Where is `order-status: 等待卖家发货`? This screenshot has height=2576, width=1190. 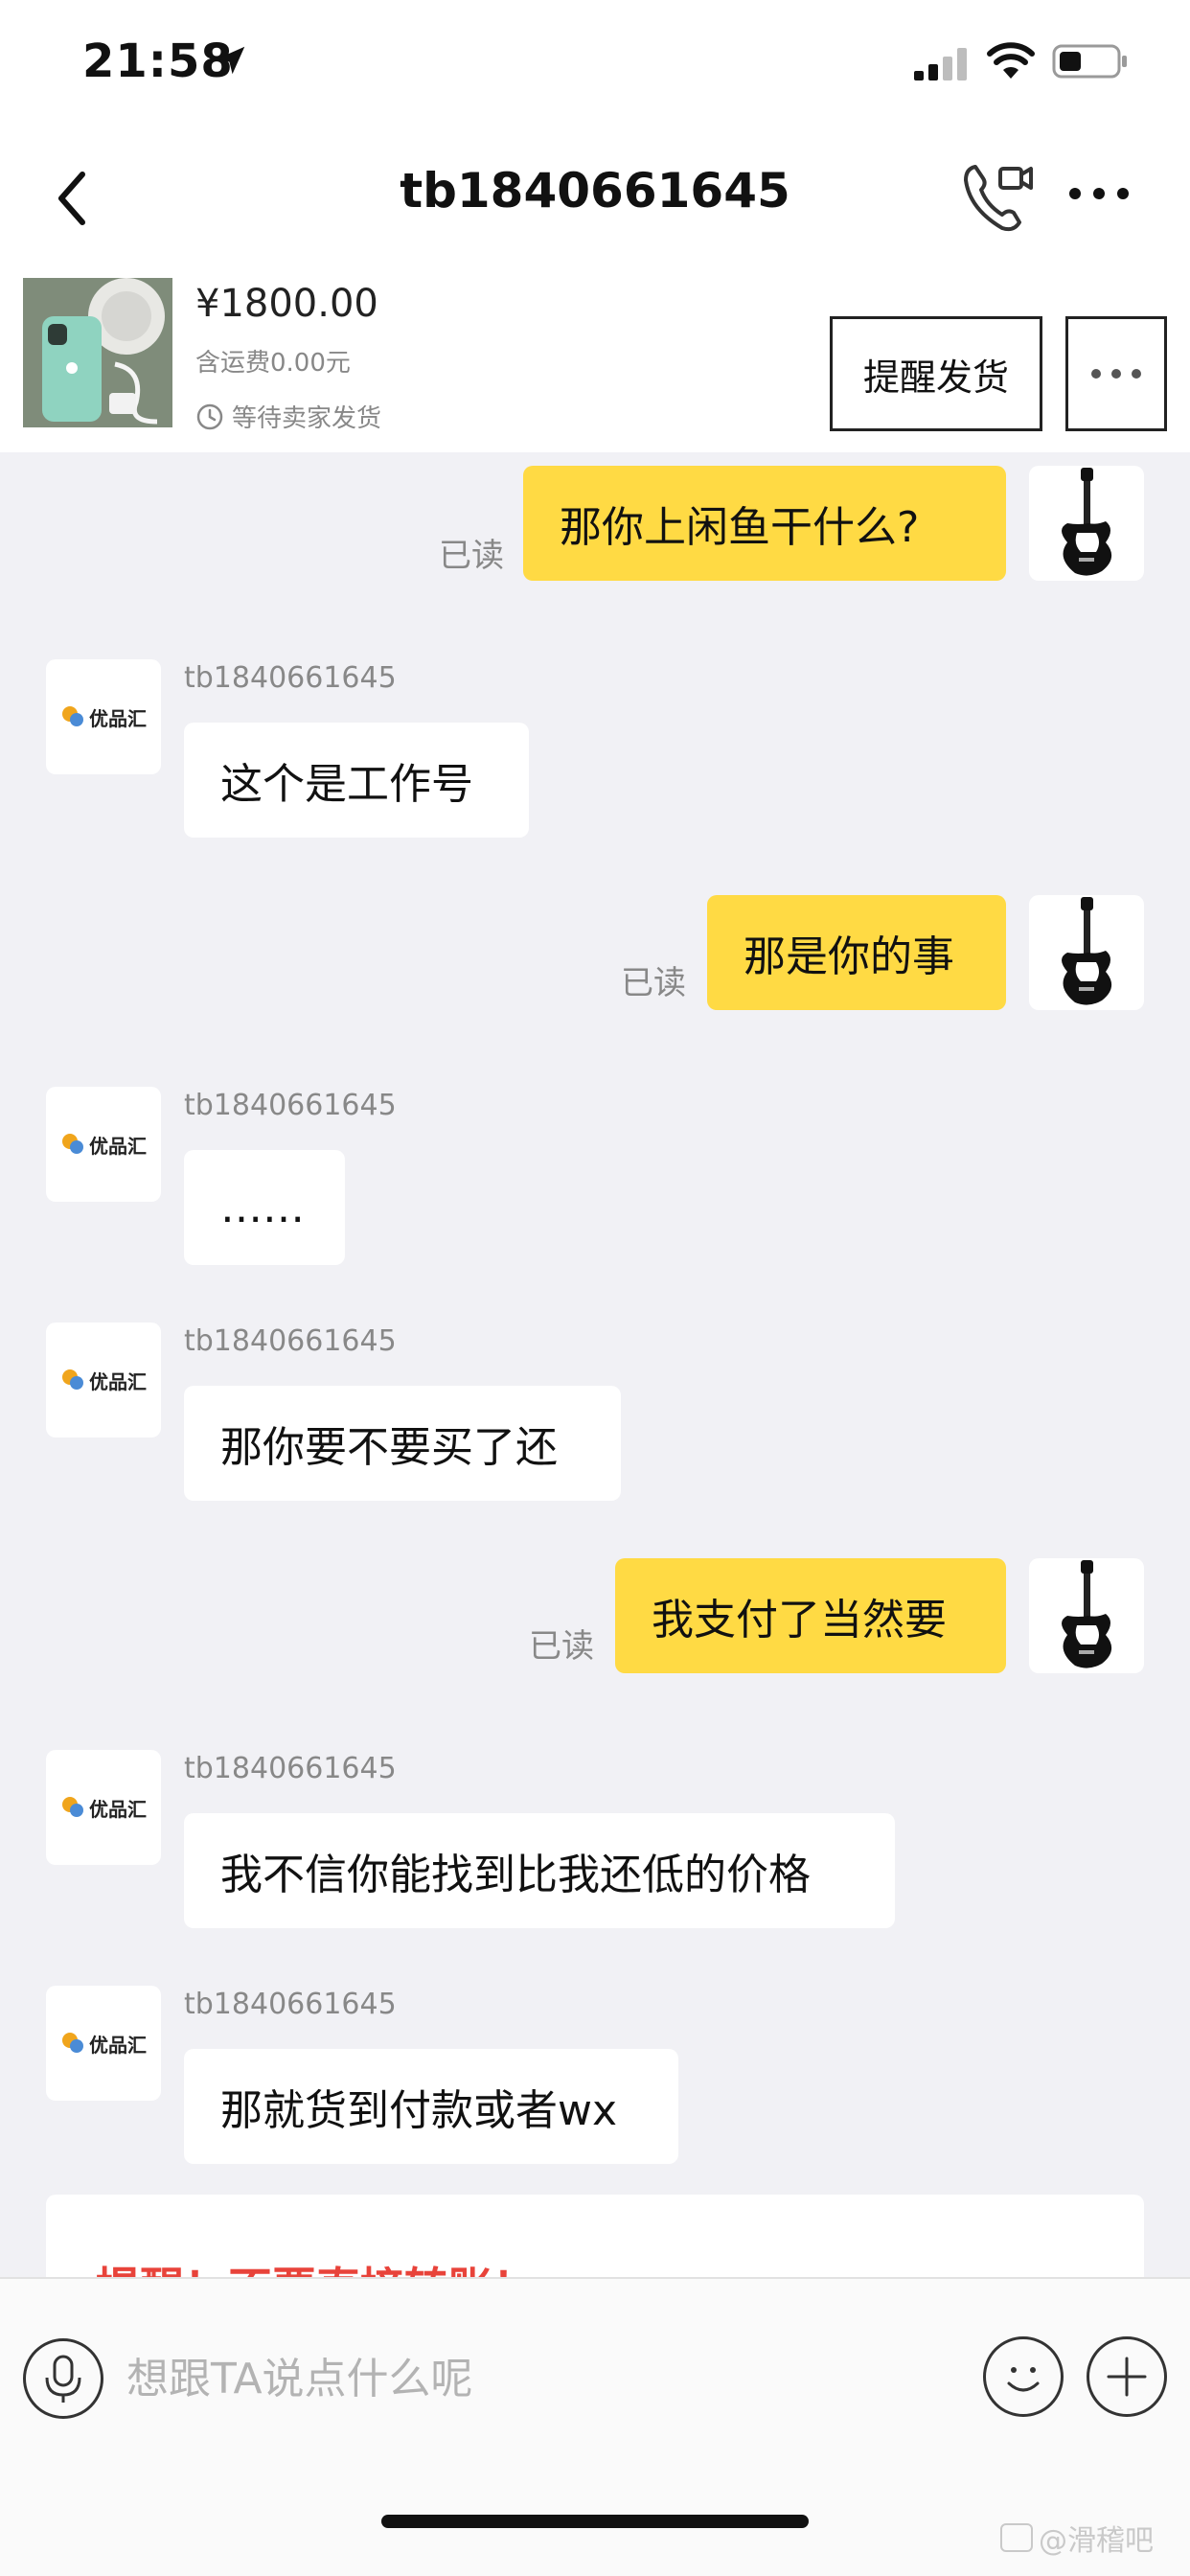 order-status: 等待卖家发货 is located at coordinates (288, 416).